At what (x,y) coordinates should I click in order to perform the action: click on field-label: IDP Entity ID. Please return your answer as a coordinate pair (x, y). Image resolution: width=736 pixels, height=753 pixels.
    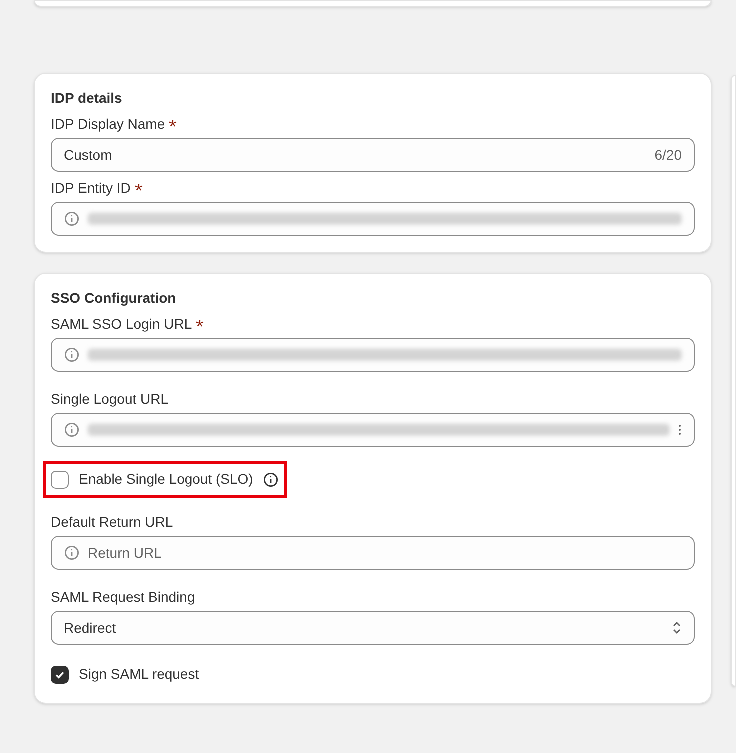
    Looking at the image, I should click on (91, 188).